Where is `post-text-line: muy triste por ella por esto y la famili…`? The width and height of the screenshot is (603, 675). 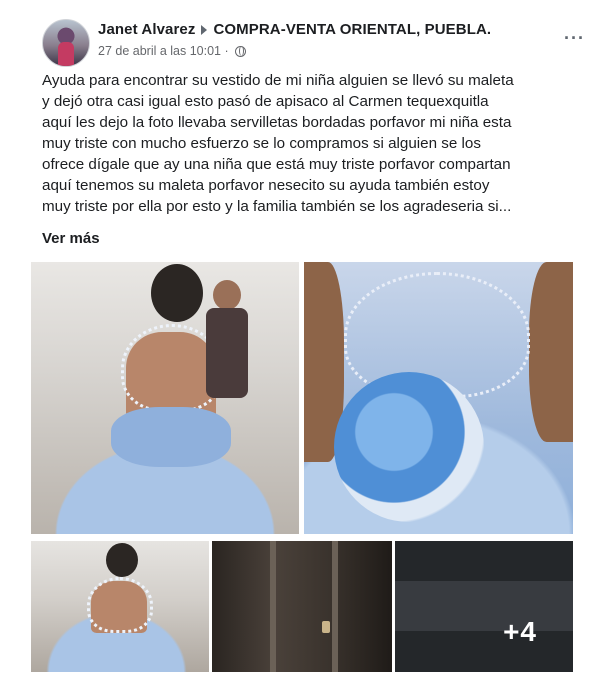 post-text-line: muy triste por ella por esto y la famili… is located at coordinates (277, 206).